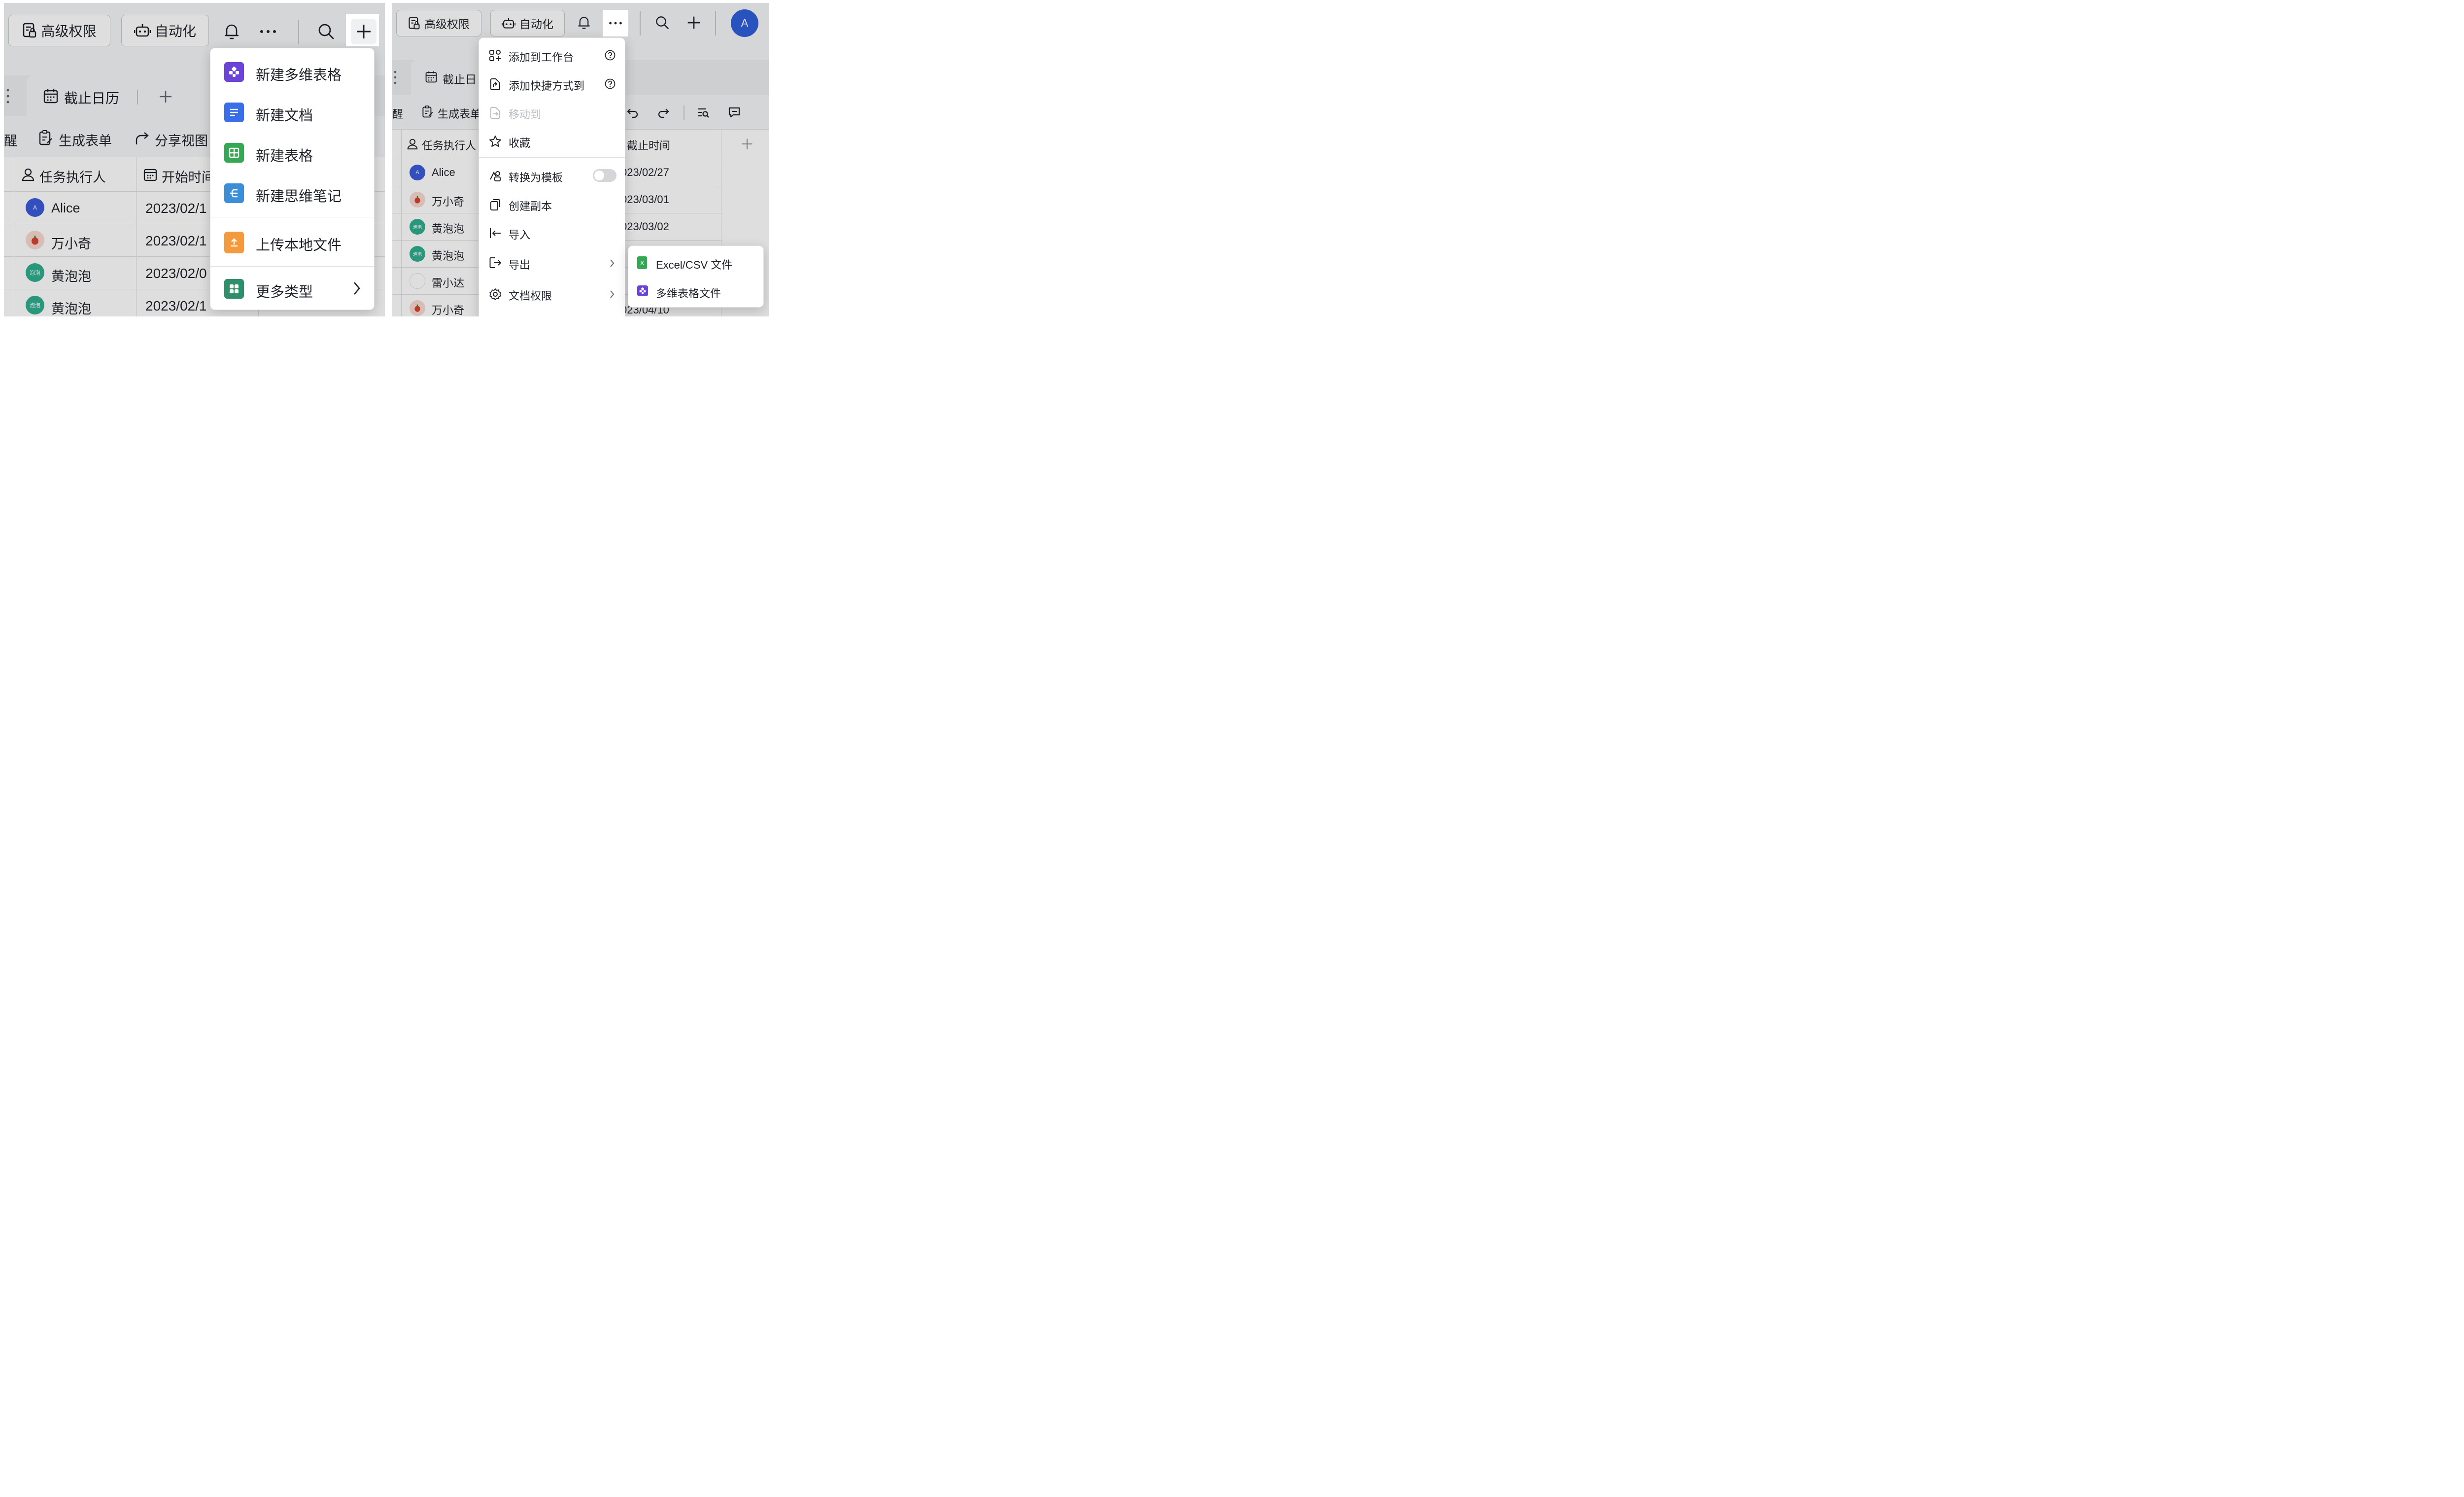 This screenshot has height=1497, width=2464. I want to click on bitable-icon, so click(642, 290).